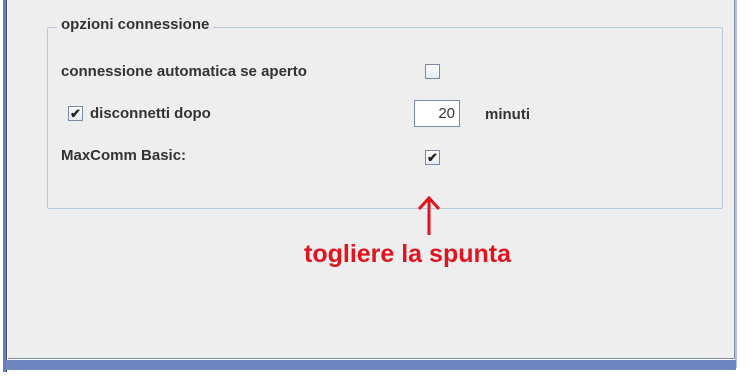 The width and height of the screenshot is (750, 378). What do you see at coordinates (184, 71) in the screenshot?
I see `auto-connect-label: connessione automatica se aperto` at bounding box center [184, 71].